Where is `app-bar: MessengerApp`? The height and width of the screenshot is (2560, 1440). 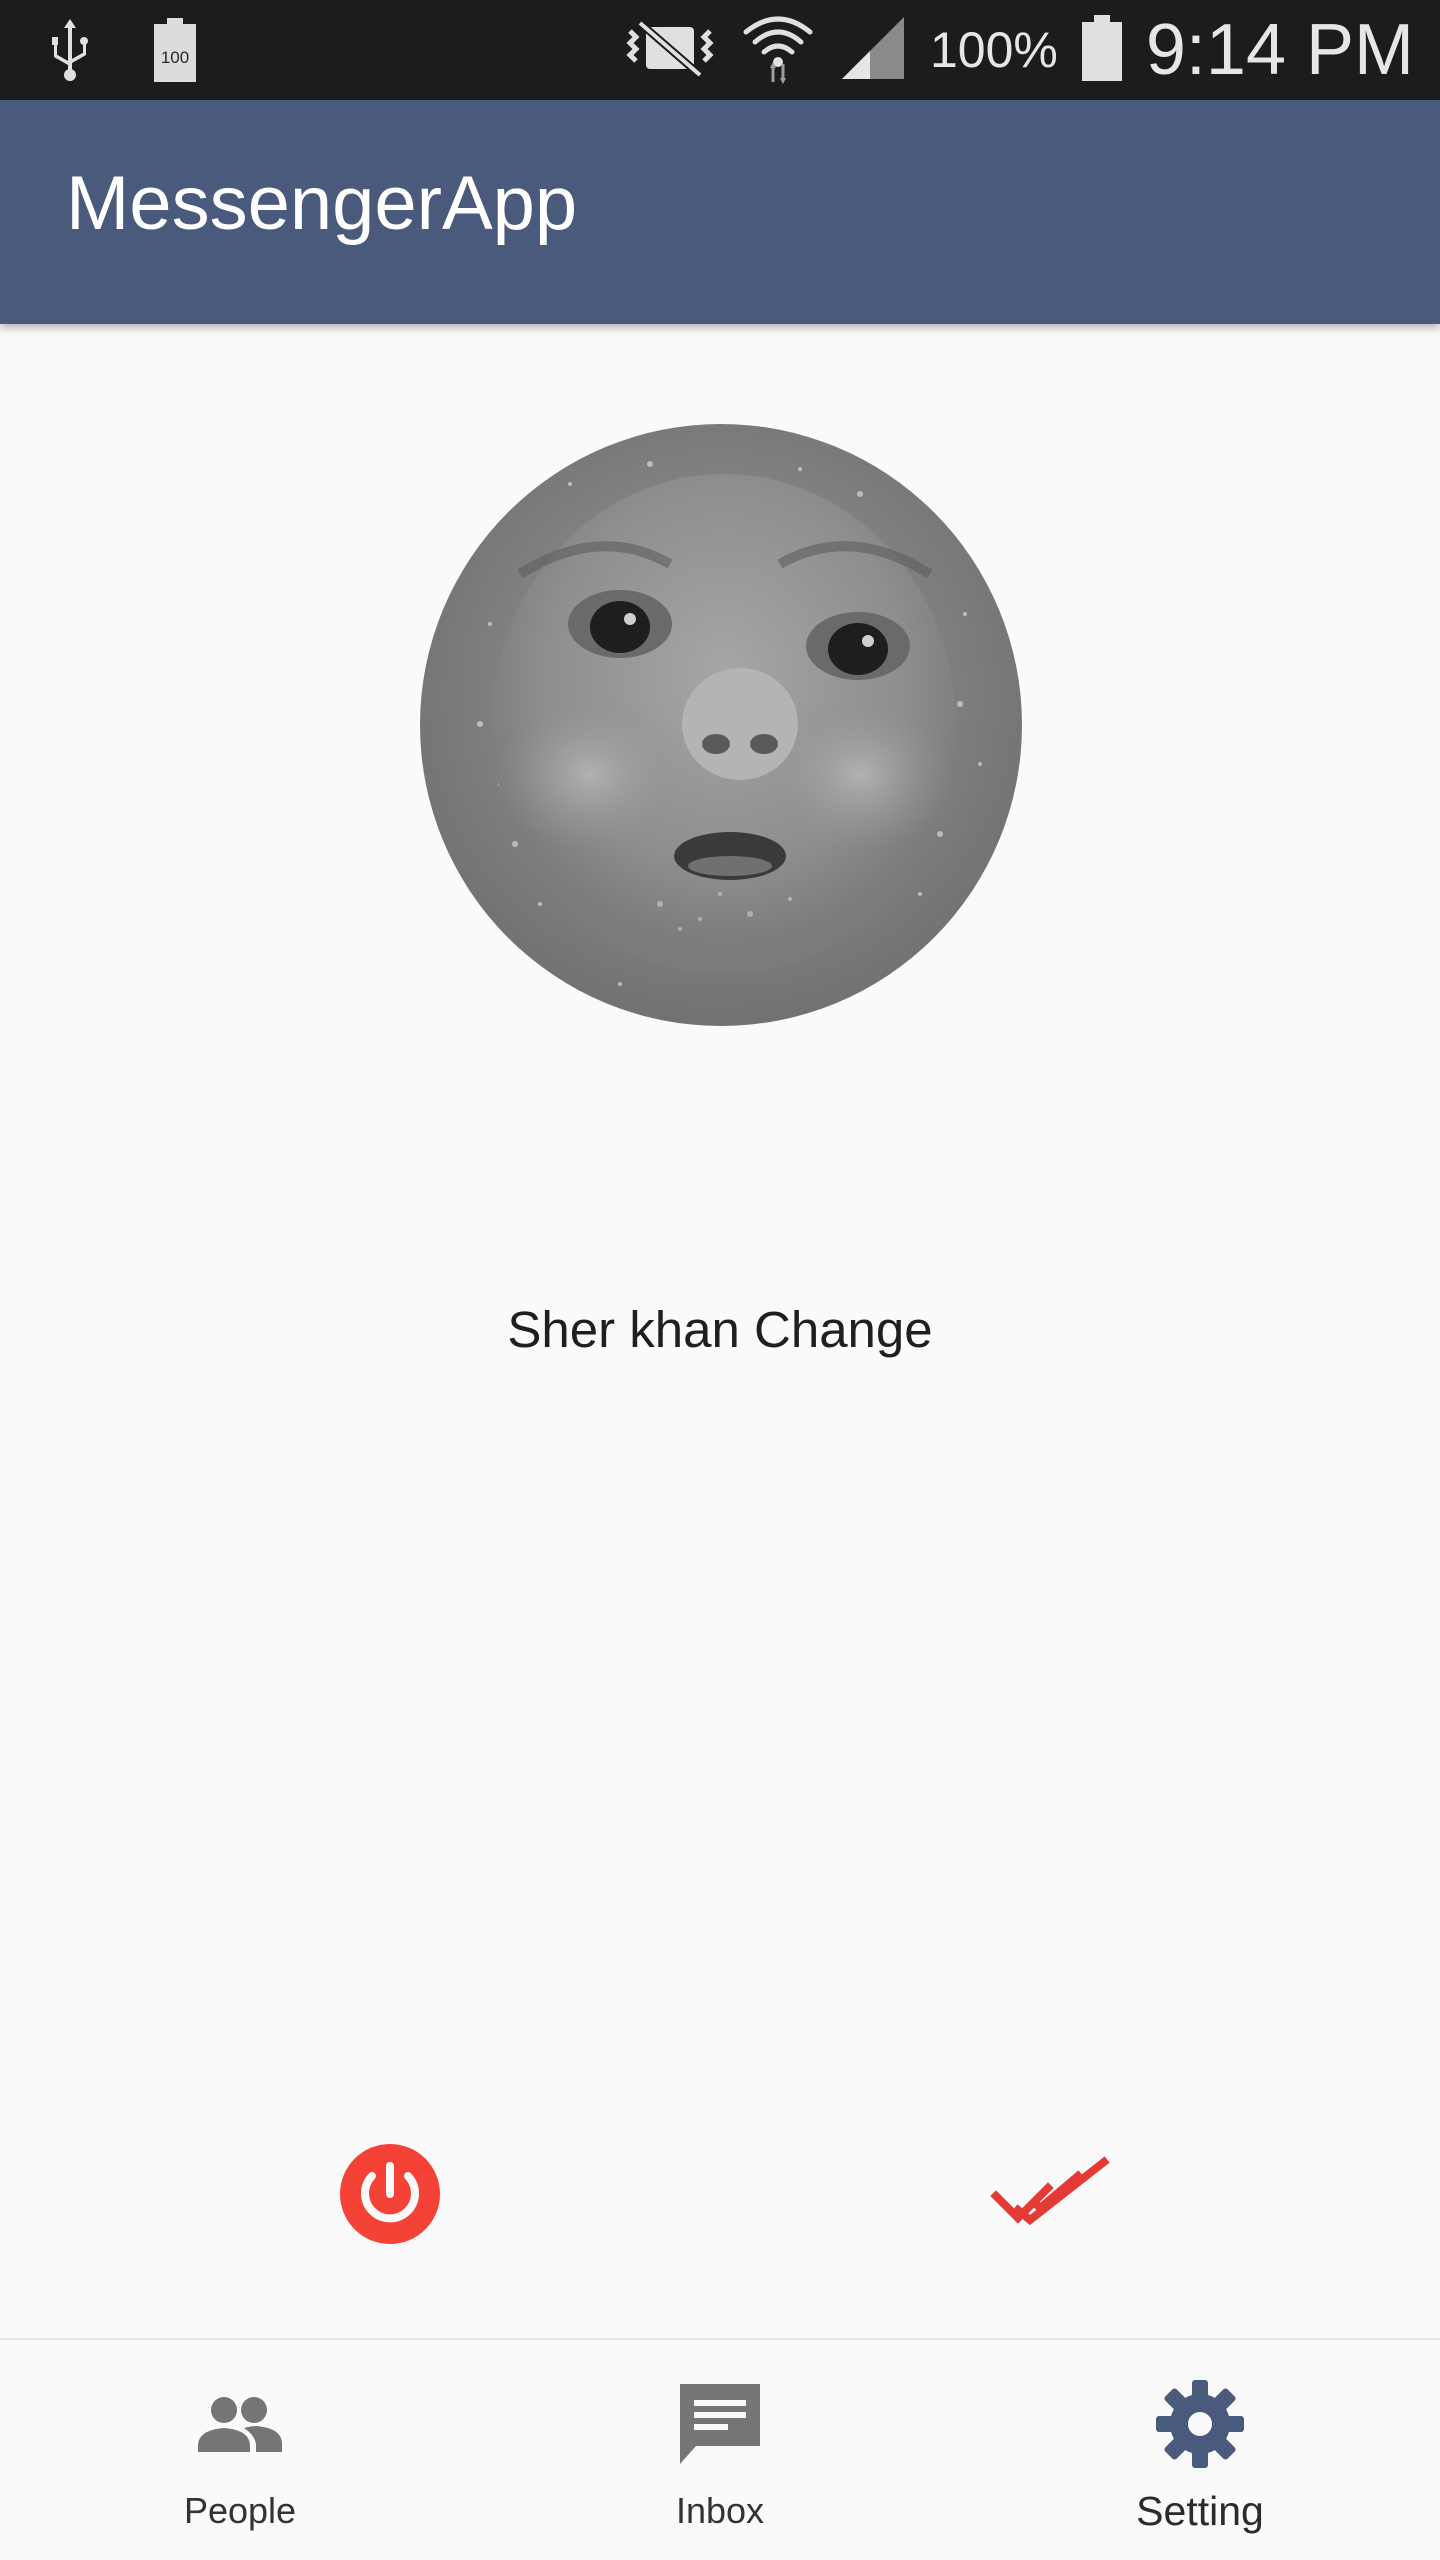 app-bar: MessengerApp is located at coordinates (720, 212).